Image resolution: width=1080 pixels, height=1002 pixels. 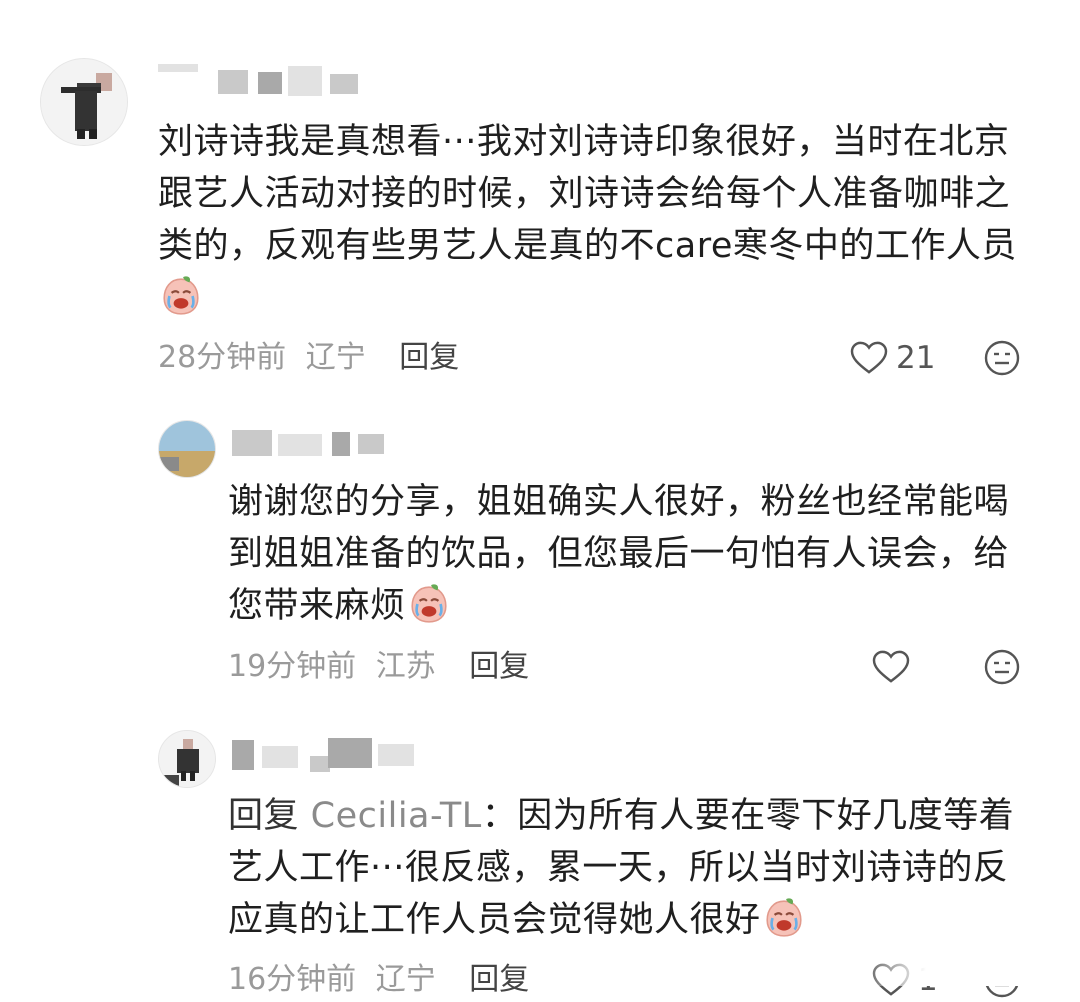 I want to click on like-button, so click(x=891, y=667).